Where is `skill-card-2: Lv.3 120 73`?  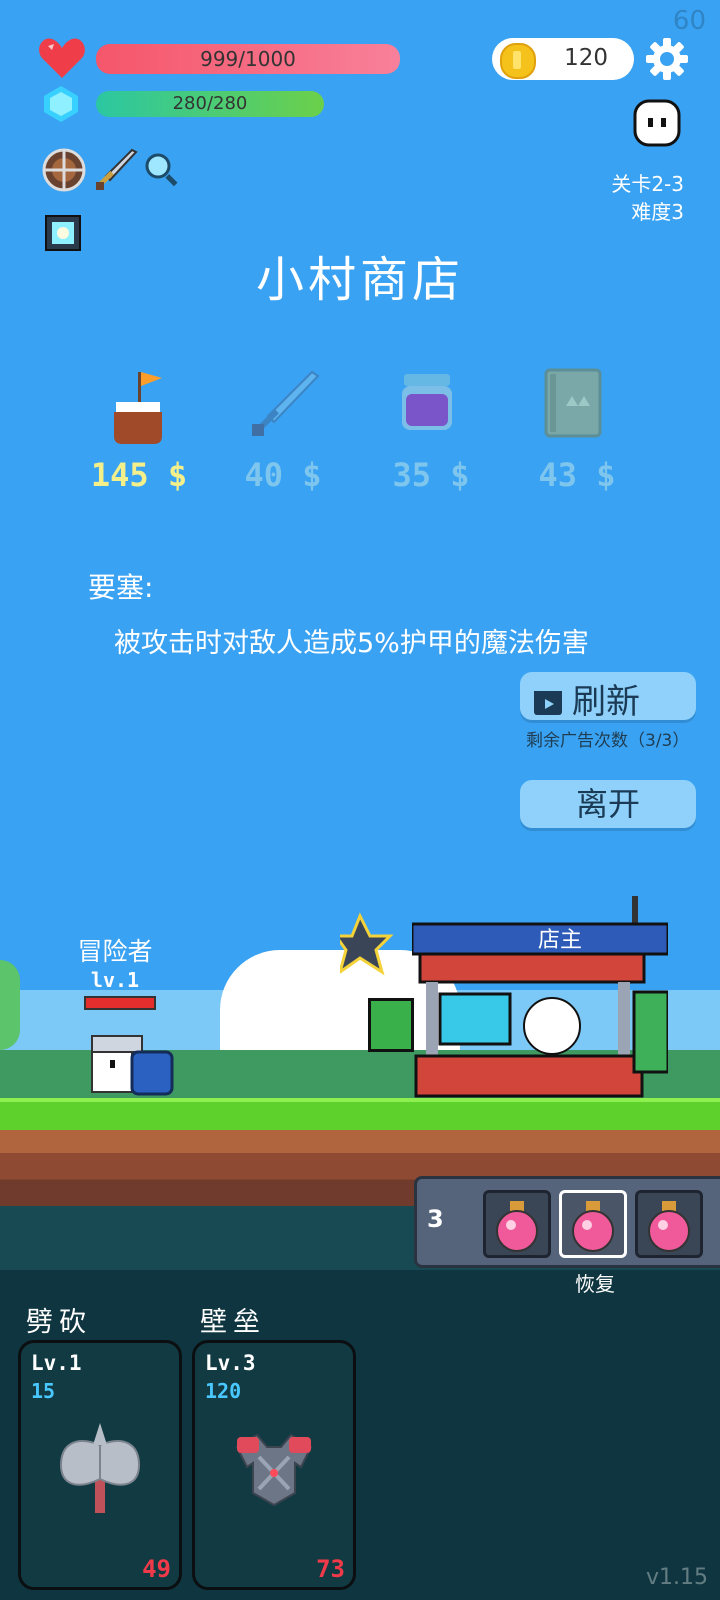 skill-card-2: Lv.3 120 73 is located at coordinates (274, 1465).